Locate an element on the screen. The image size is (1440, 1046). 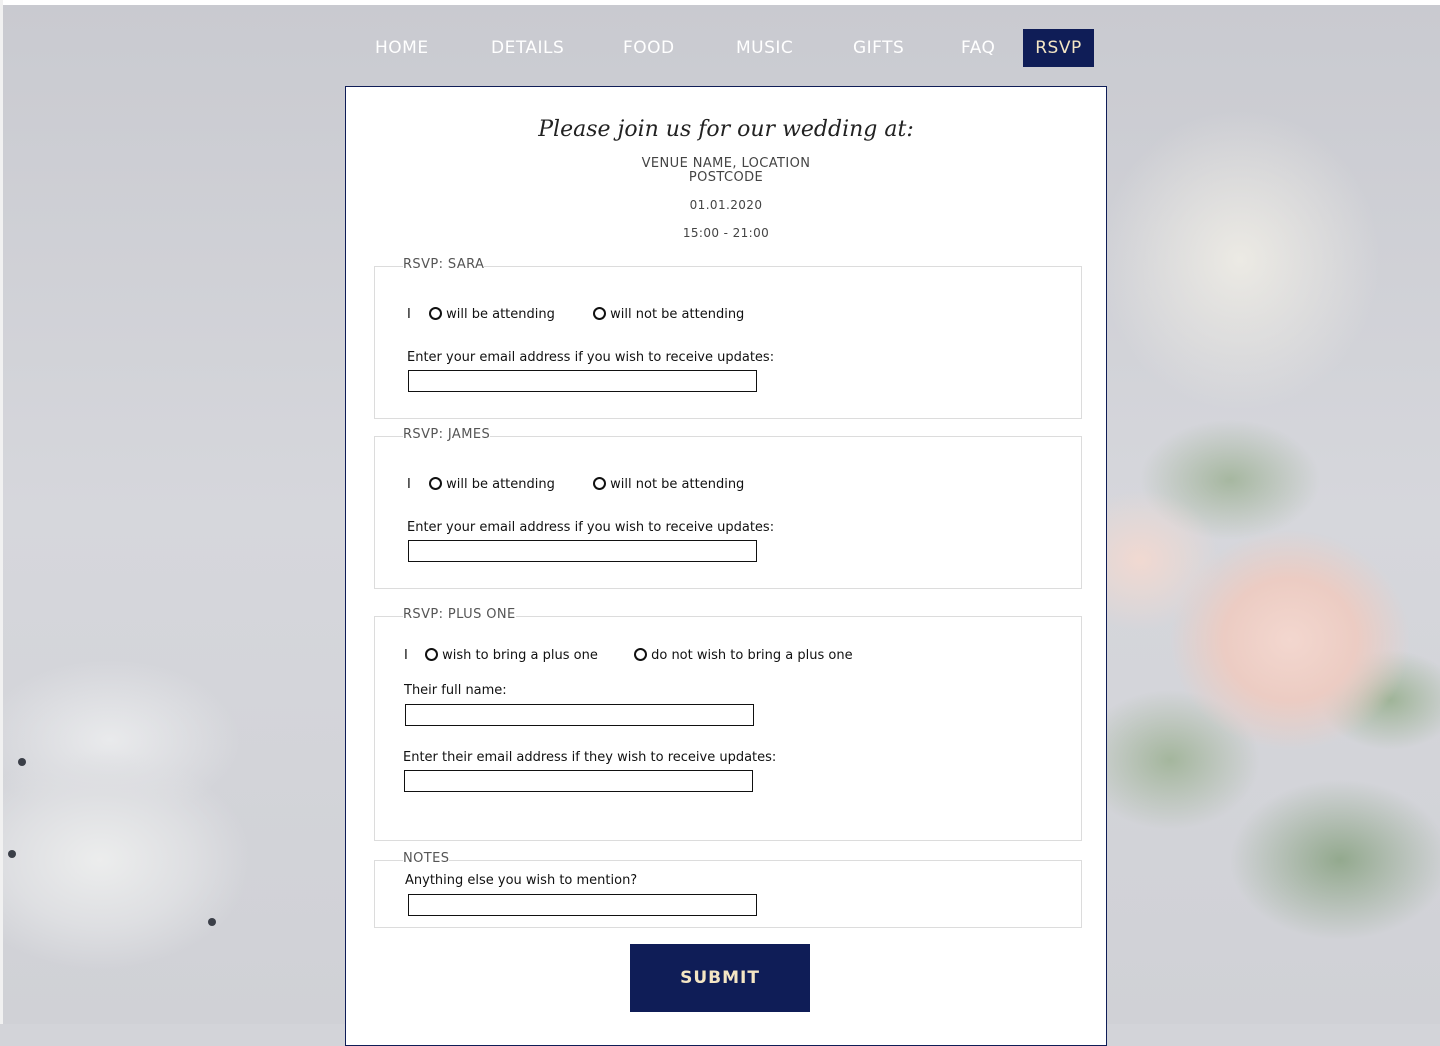
plus-one-name-label: Their full name: is located at coordinates (455, 690).